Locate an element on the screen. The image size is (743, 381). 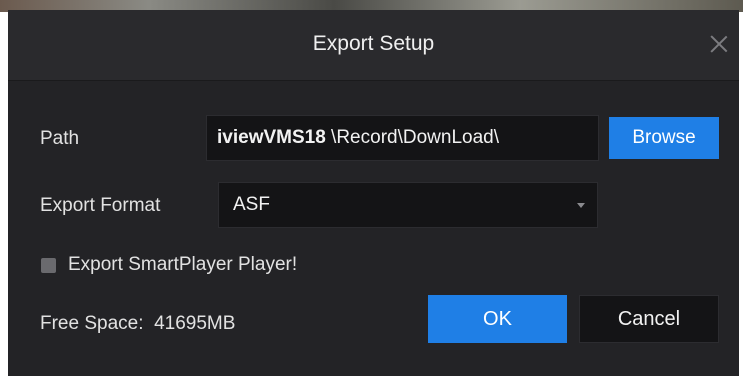
browse-button: Browse is located at coordinates (664, 138).